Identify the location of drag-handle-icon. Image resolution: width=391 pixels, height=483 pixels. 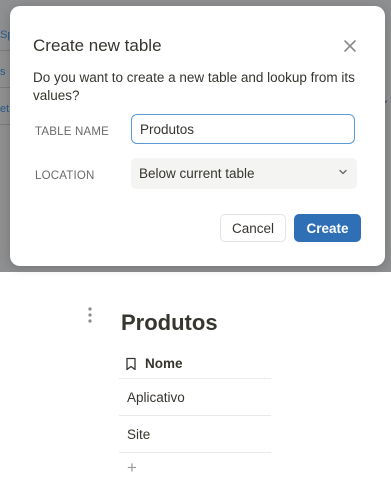
(90, 315).